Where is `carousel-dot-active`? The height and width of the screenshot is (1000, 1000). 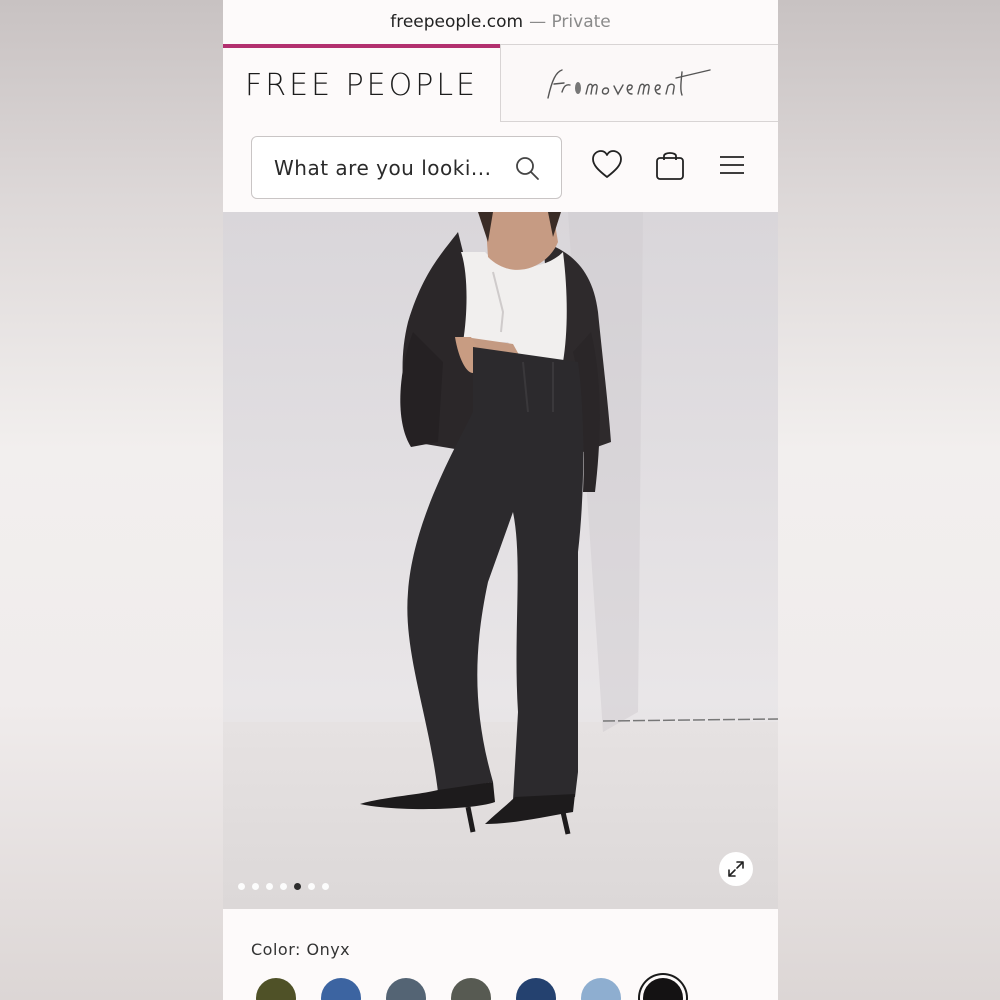 carousel-dot-active is located at coordinates (297, 886).